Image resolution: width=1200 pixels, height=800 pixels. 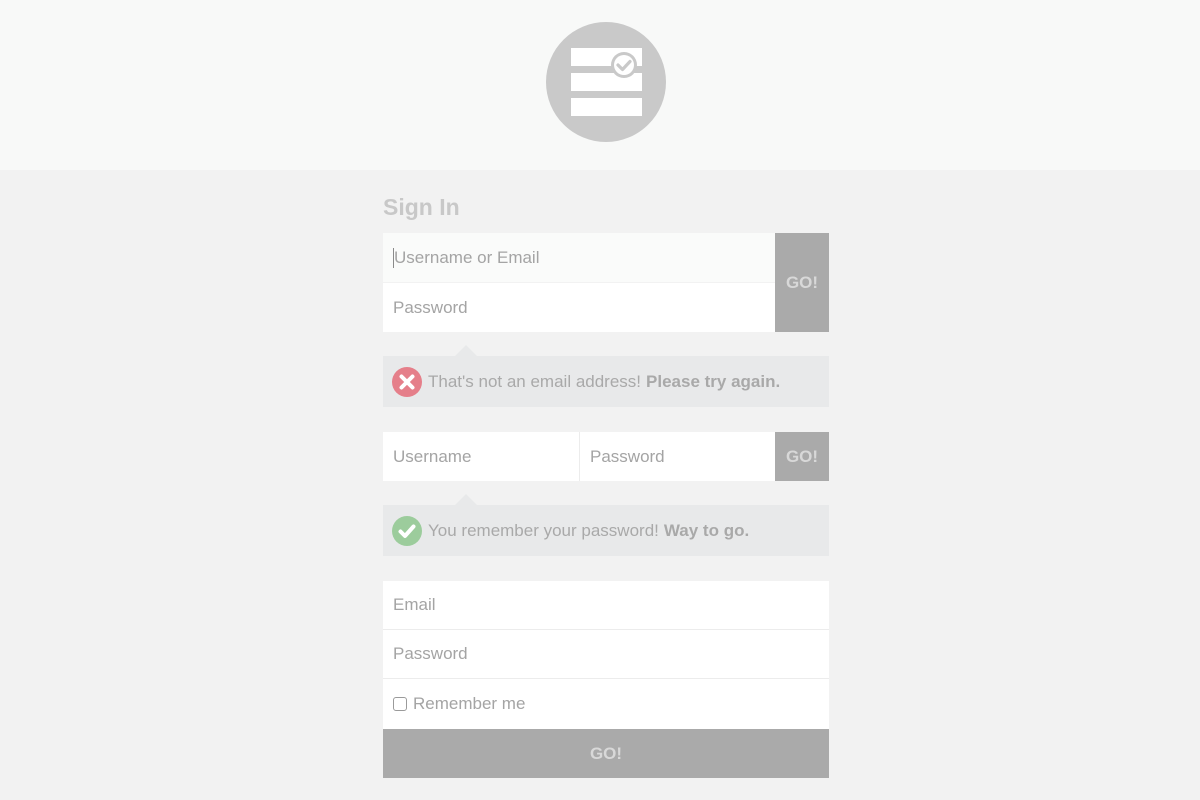 I want to click on remember-me-label: Remember me, so click(x=469, y=704).